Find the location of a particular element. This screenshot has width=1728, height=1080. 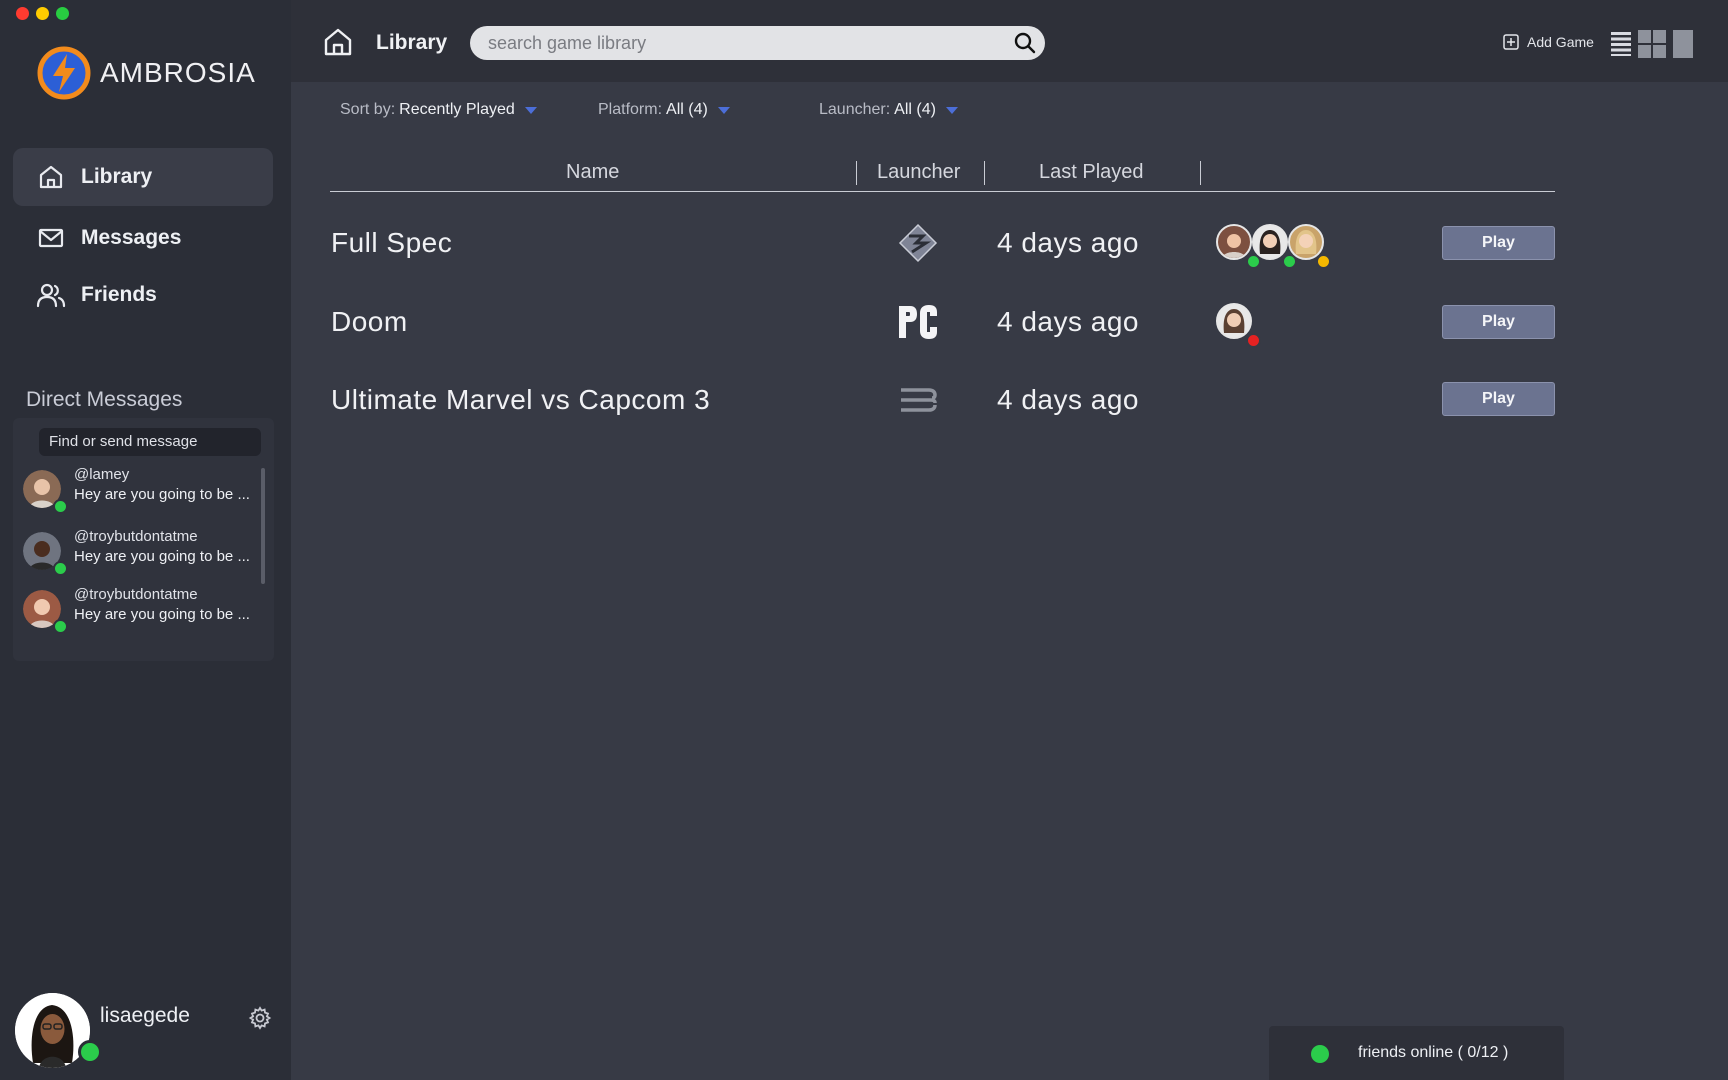

single-view-icon is located at coordinates (1683, 44).